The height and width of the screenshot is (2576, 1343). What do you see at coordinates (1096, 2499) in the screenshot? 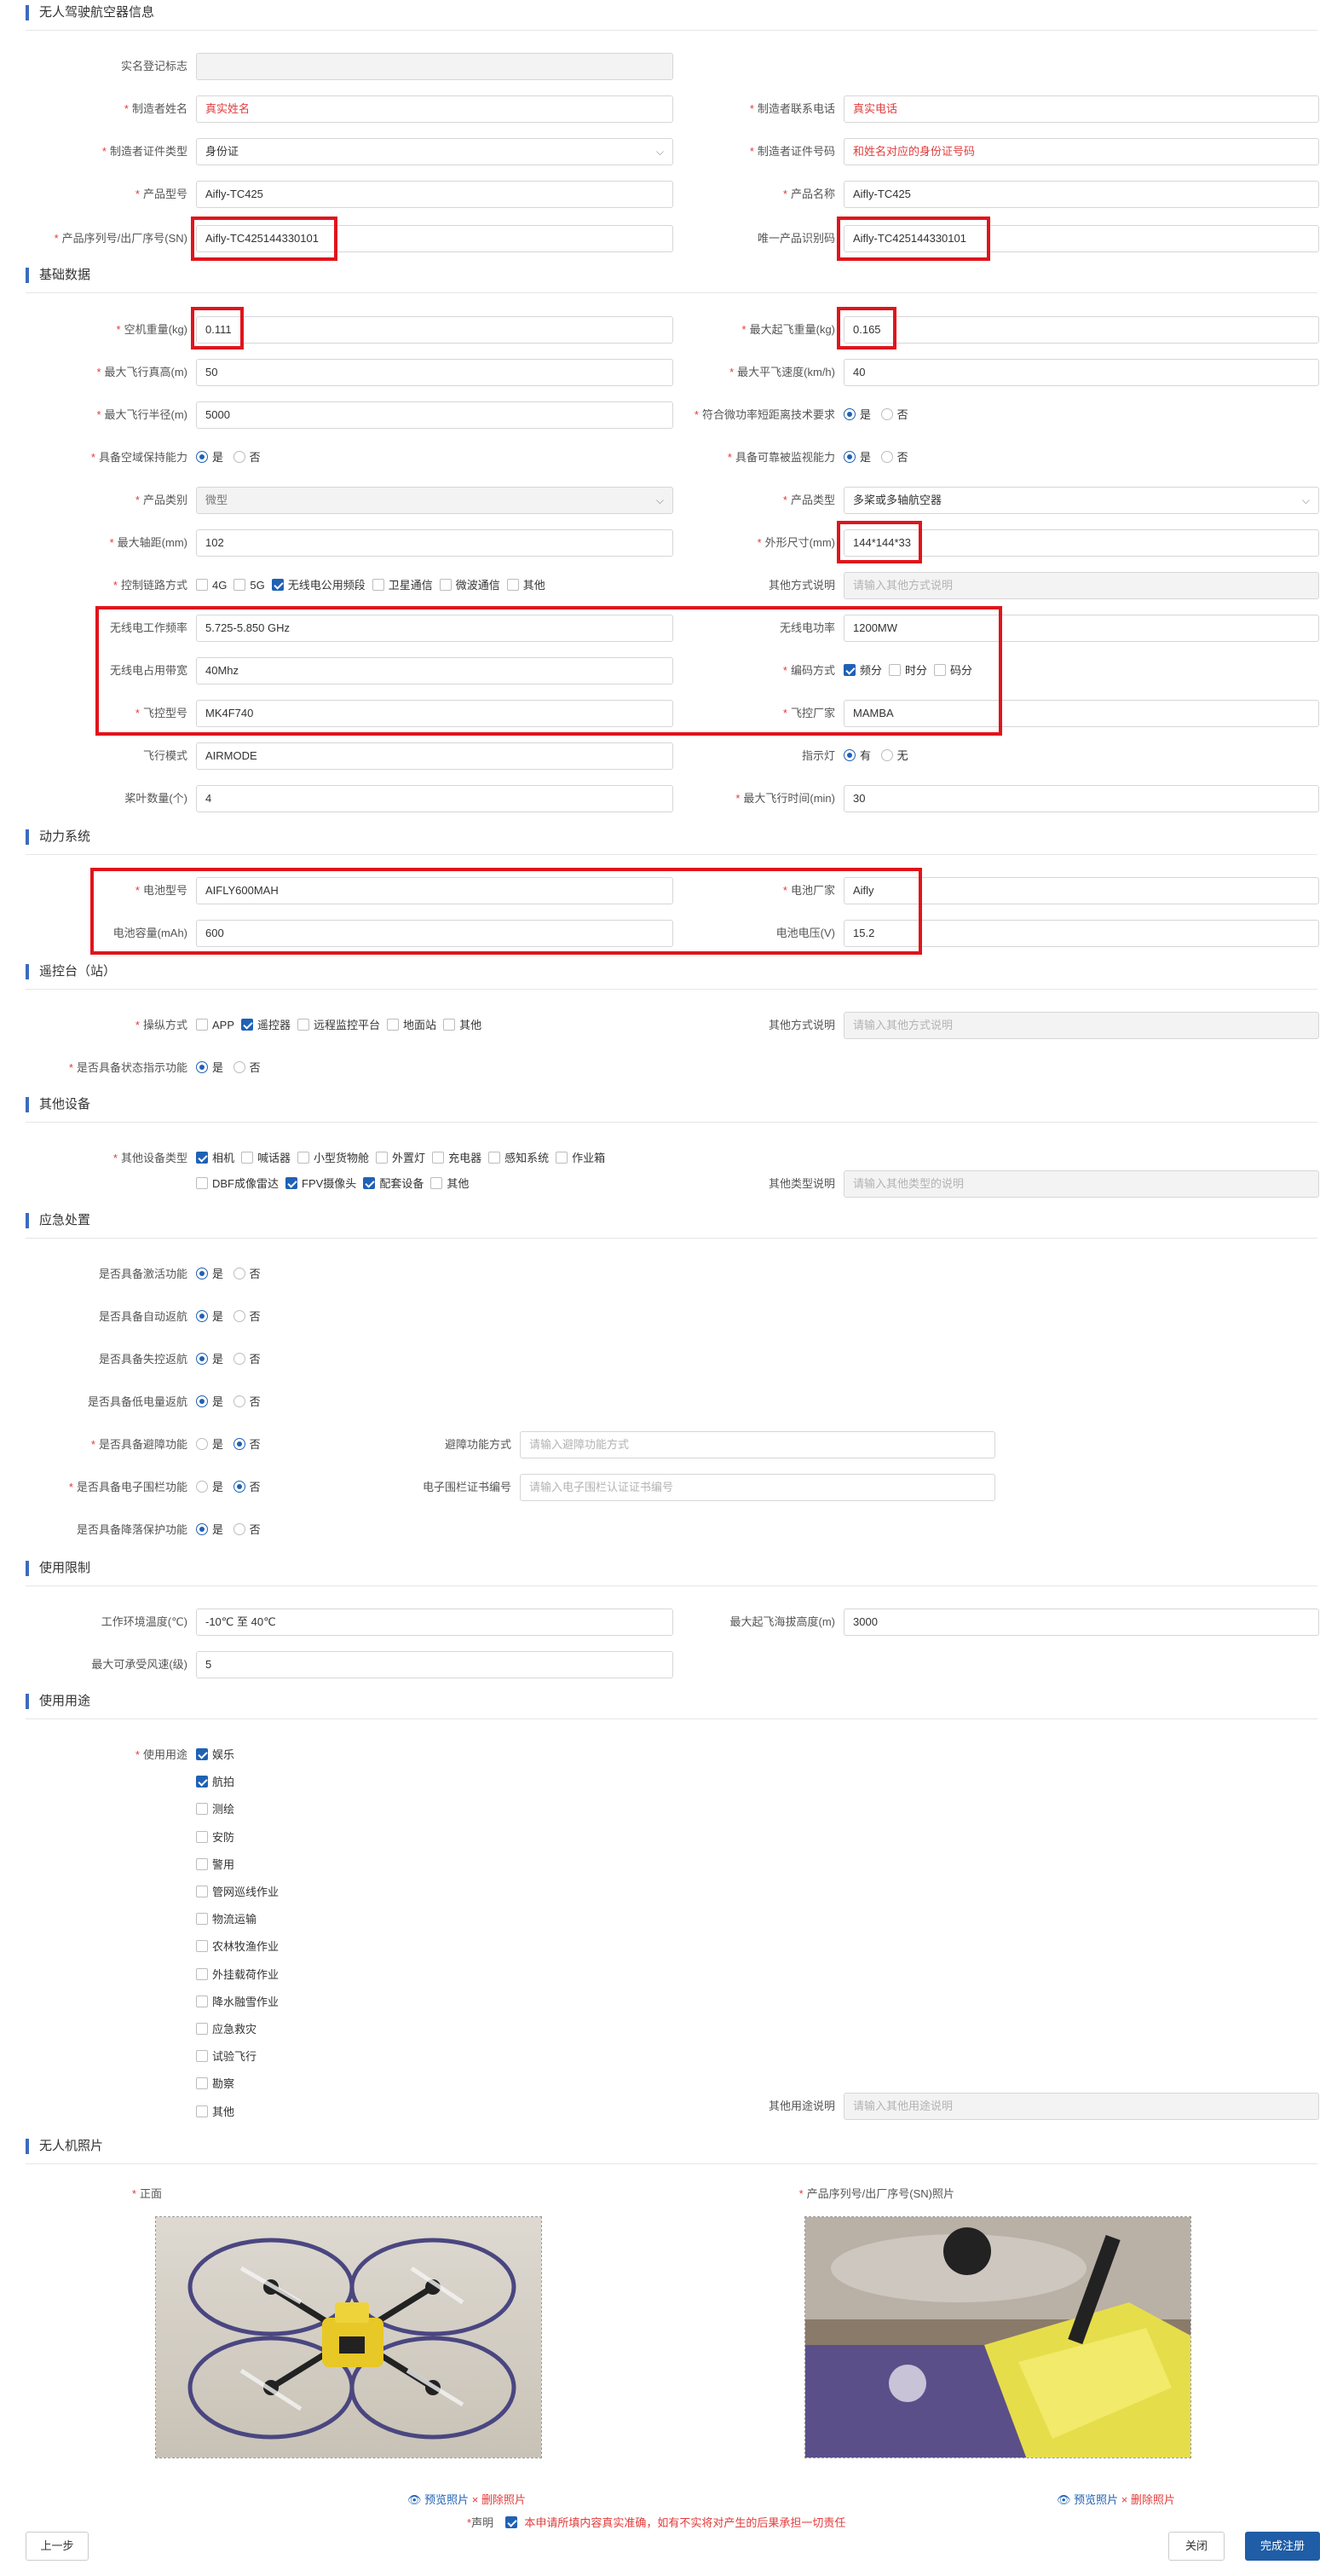
I see `sn-preview-link: 预览照片` at bounding box center [1096, 2499].